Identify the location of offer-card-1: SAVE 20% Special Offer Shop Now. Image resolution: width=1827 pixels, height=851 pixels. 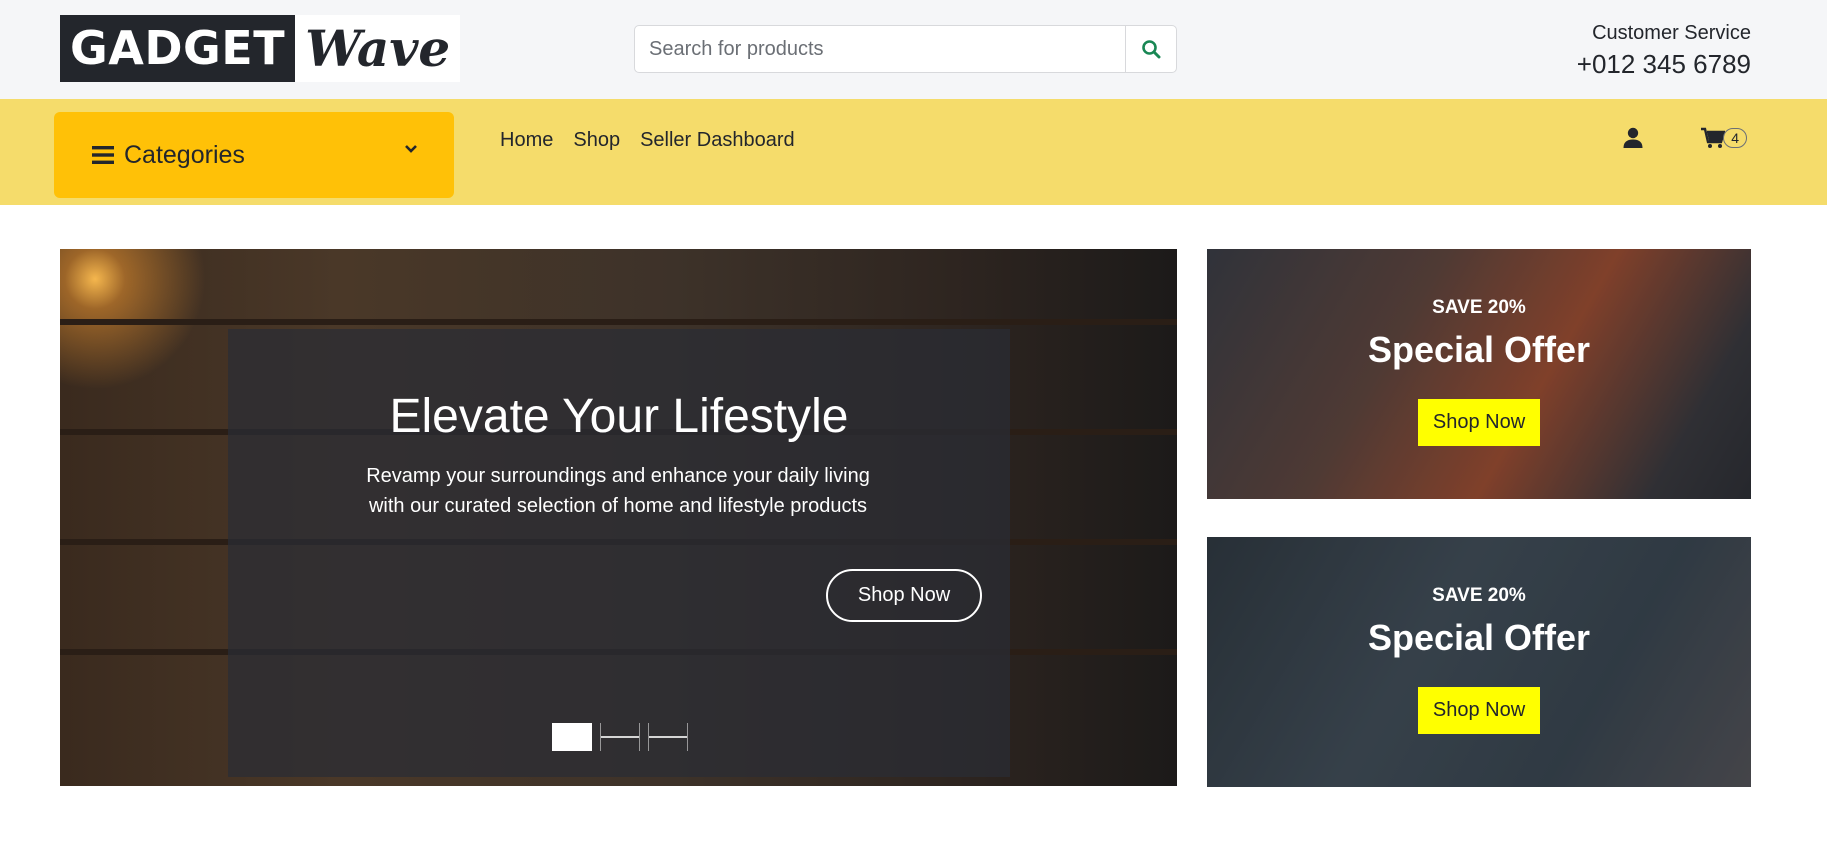
(1479, 374).